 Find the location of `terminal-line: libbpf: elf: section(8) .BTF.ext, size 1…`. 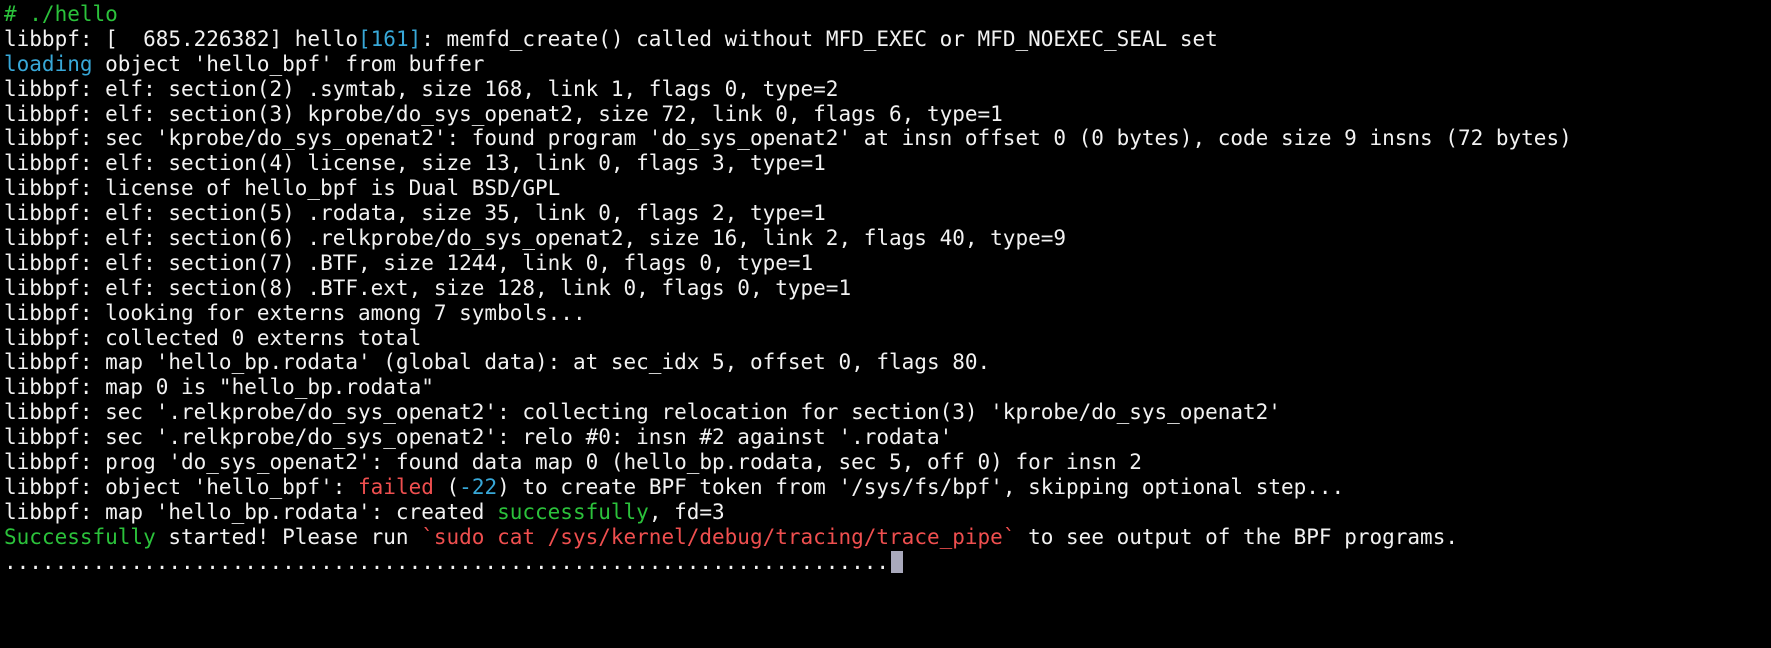

terminal-line: libbpf: elf: section(8) .BTF.ext, size 1… is located at coordinates (886, 288).